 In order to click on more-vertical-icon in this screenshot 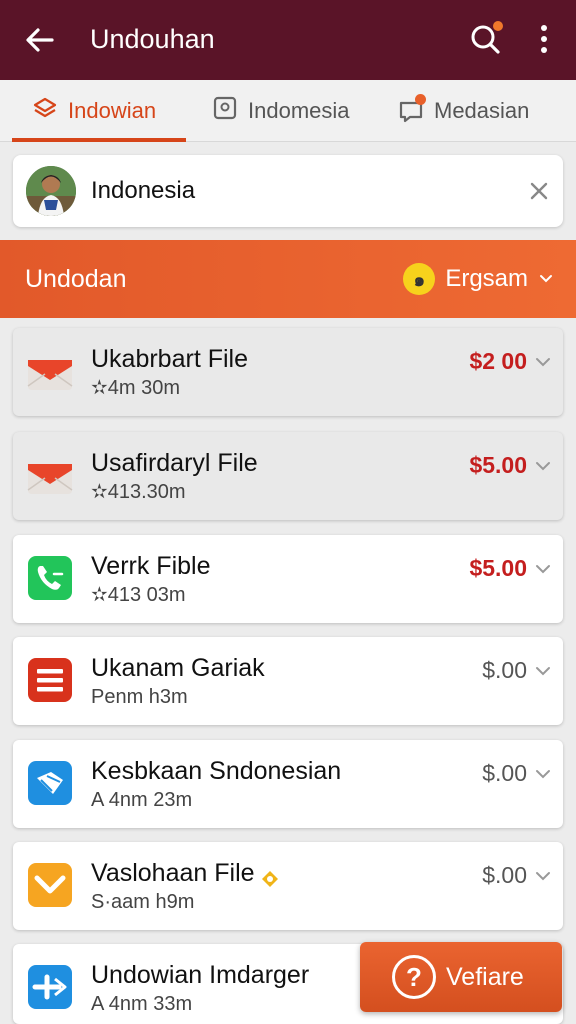, I will do `click(544, 39)`.